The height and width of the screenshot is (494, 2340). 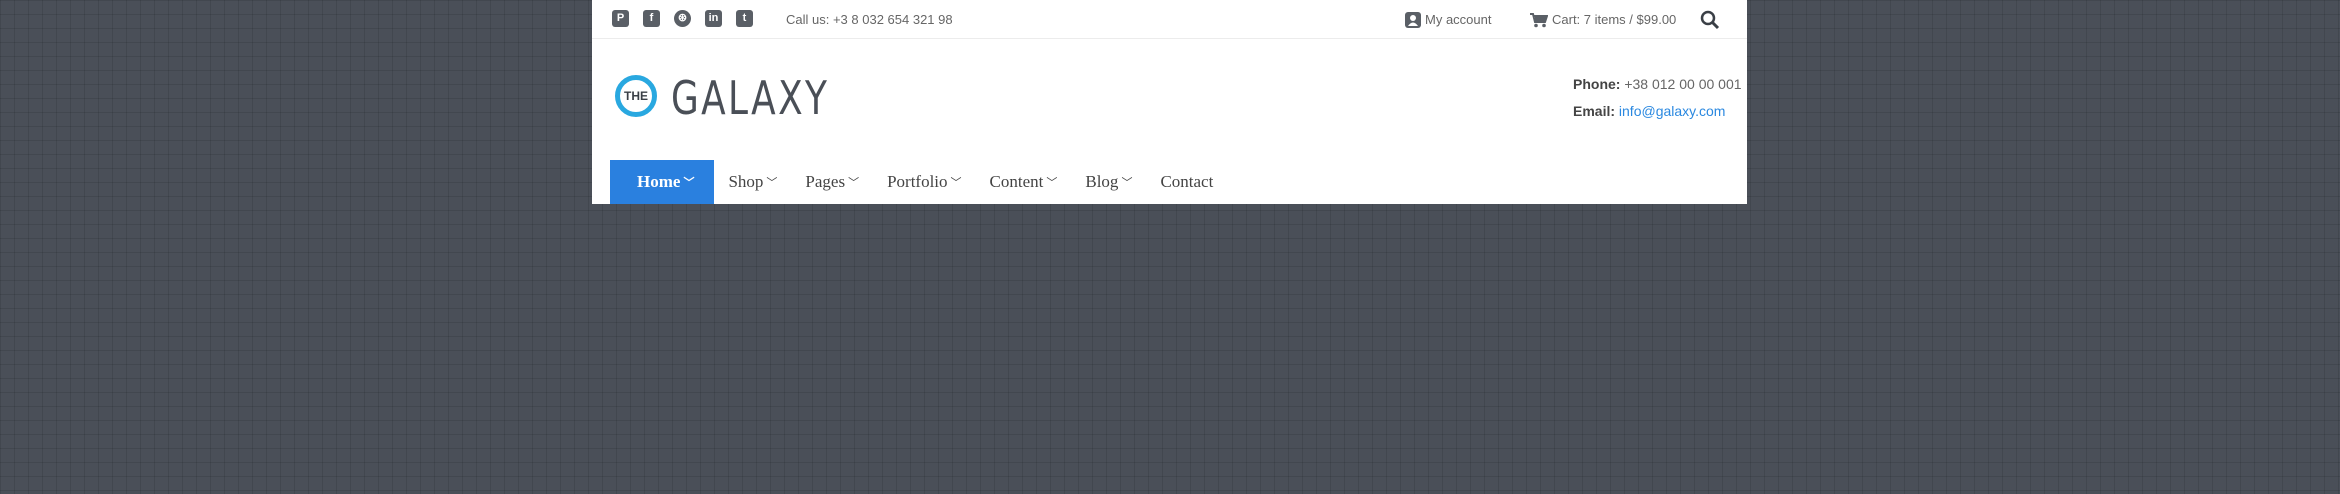 I want to click on nav-item-pages: Pages ﹀, so click(x=832, y=182).